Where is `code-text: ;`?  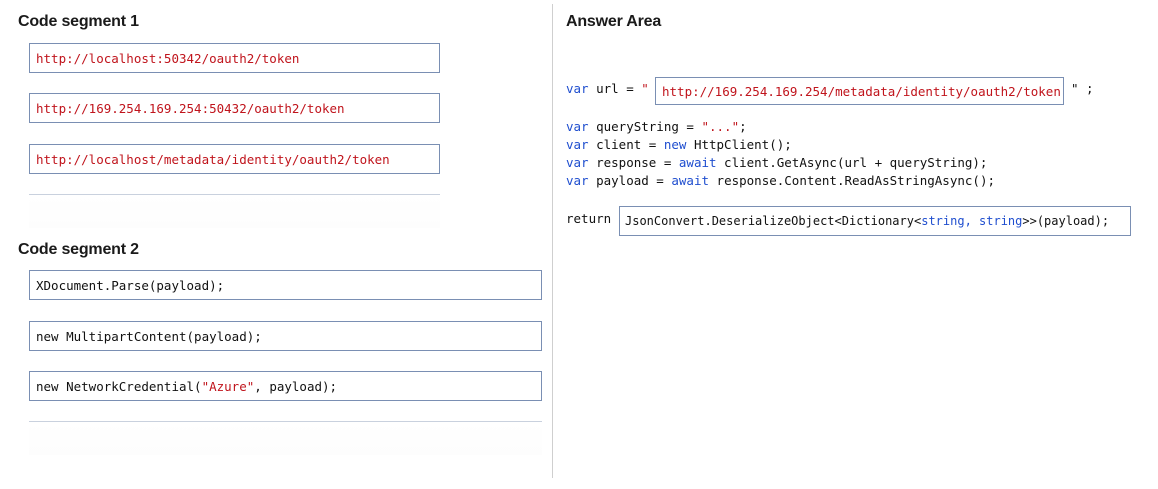 code-text: ; is located at coordinates (743, 126).